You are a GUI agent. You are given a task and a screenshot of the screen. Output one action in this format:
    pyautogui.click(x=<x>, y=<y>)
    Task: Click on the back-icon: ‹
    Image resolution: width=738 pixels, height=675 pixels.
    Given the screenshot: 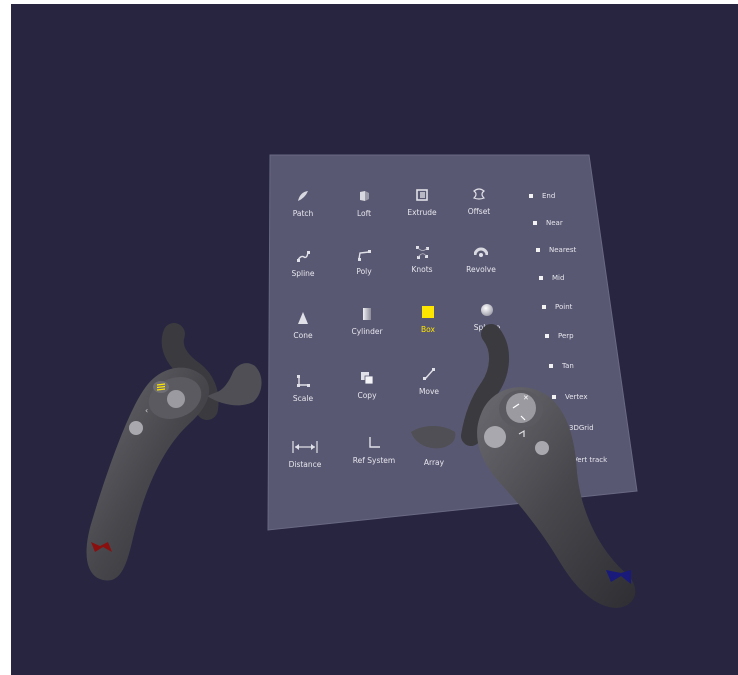 What is the action you would take?
    pyautogui.click(x=146, y=410)
    